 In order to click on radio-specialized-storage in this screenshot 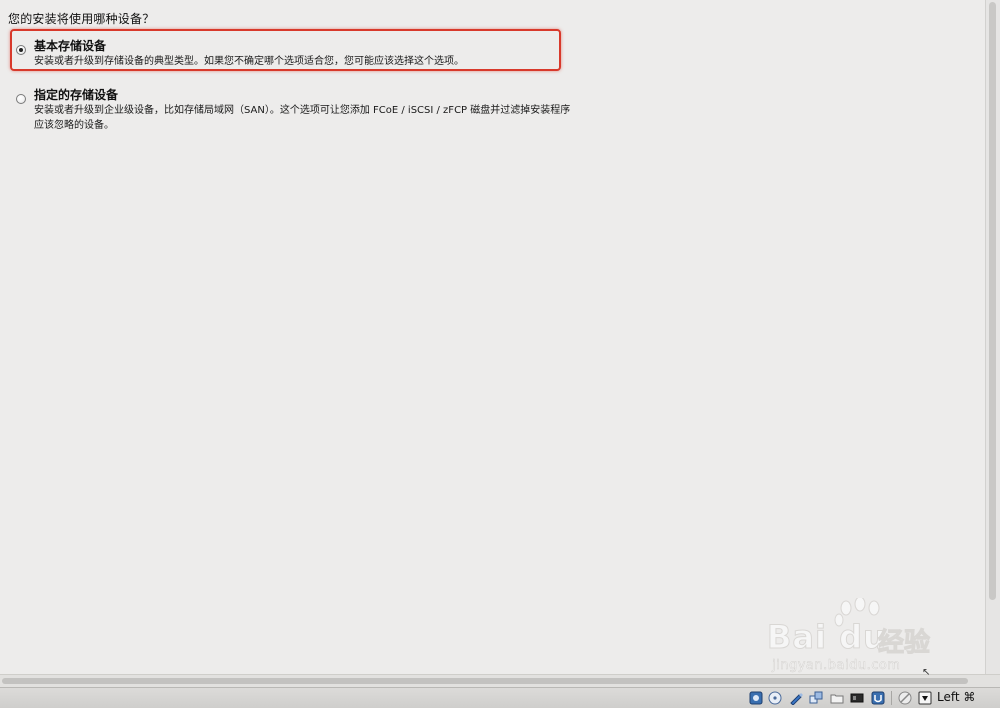, I will do `click(21, 99)`.